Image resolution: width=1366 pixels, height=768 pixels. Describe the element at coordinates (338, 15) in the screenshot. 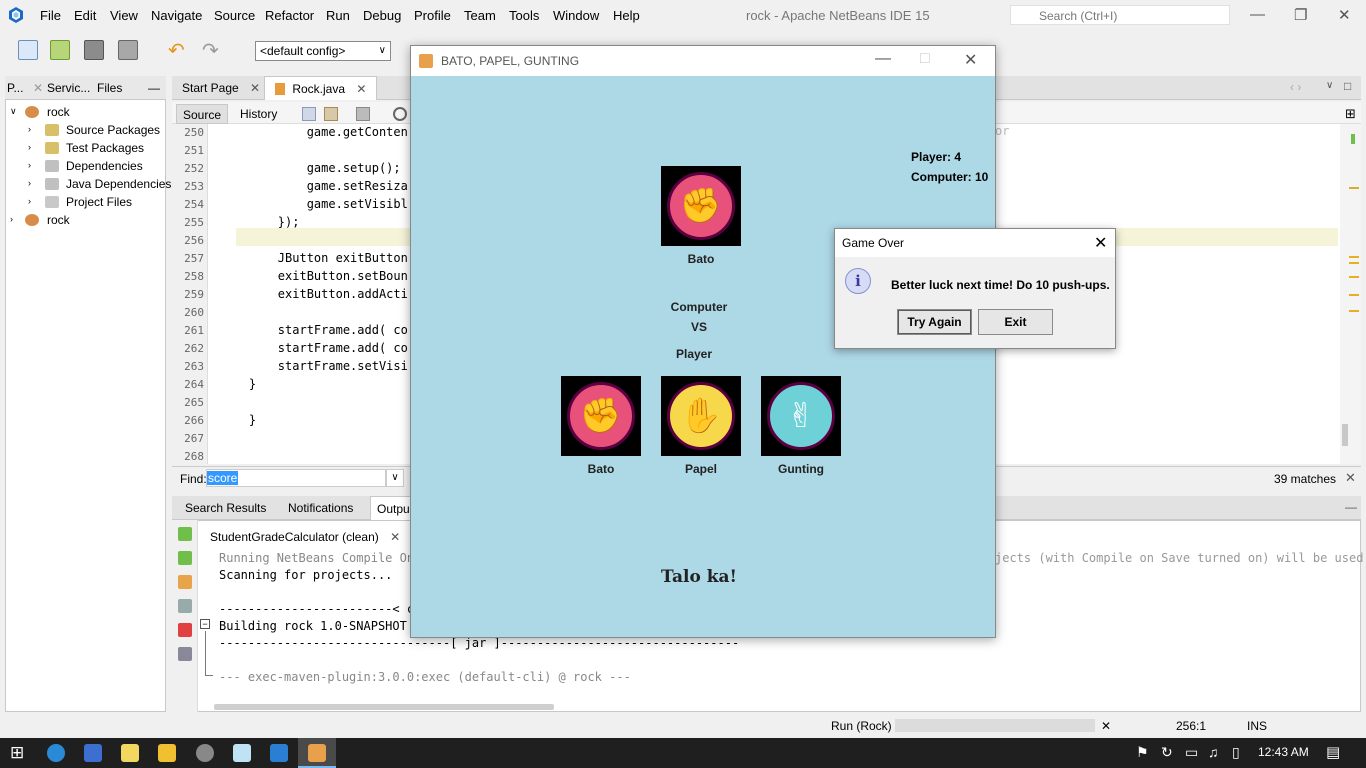

I see `menu-run: Run` at that location.